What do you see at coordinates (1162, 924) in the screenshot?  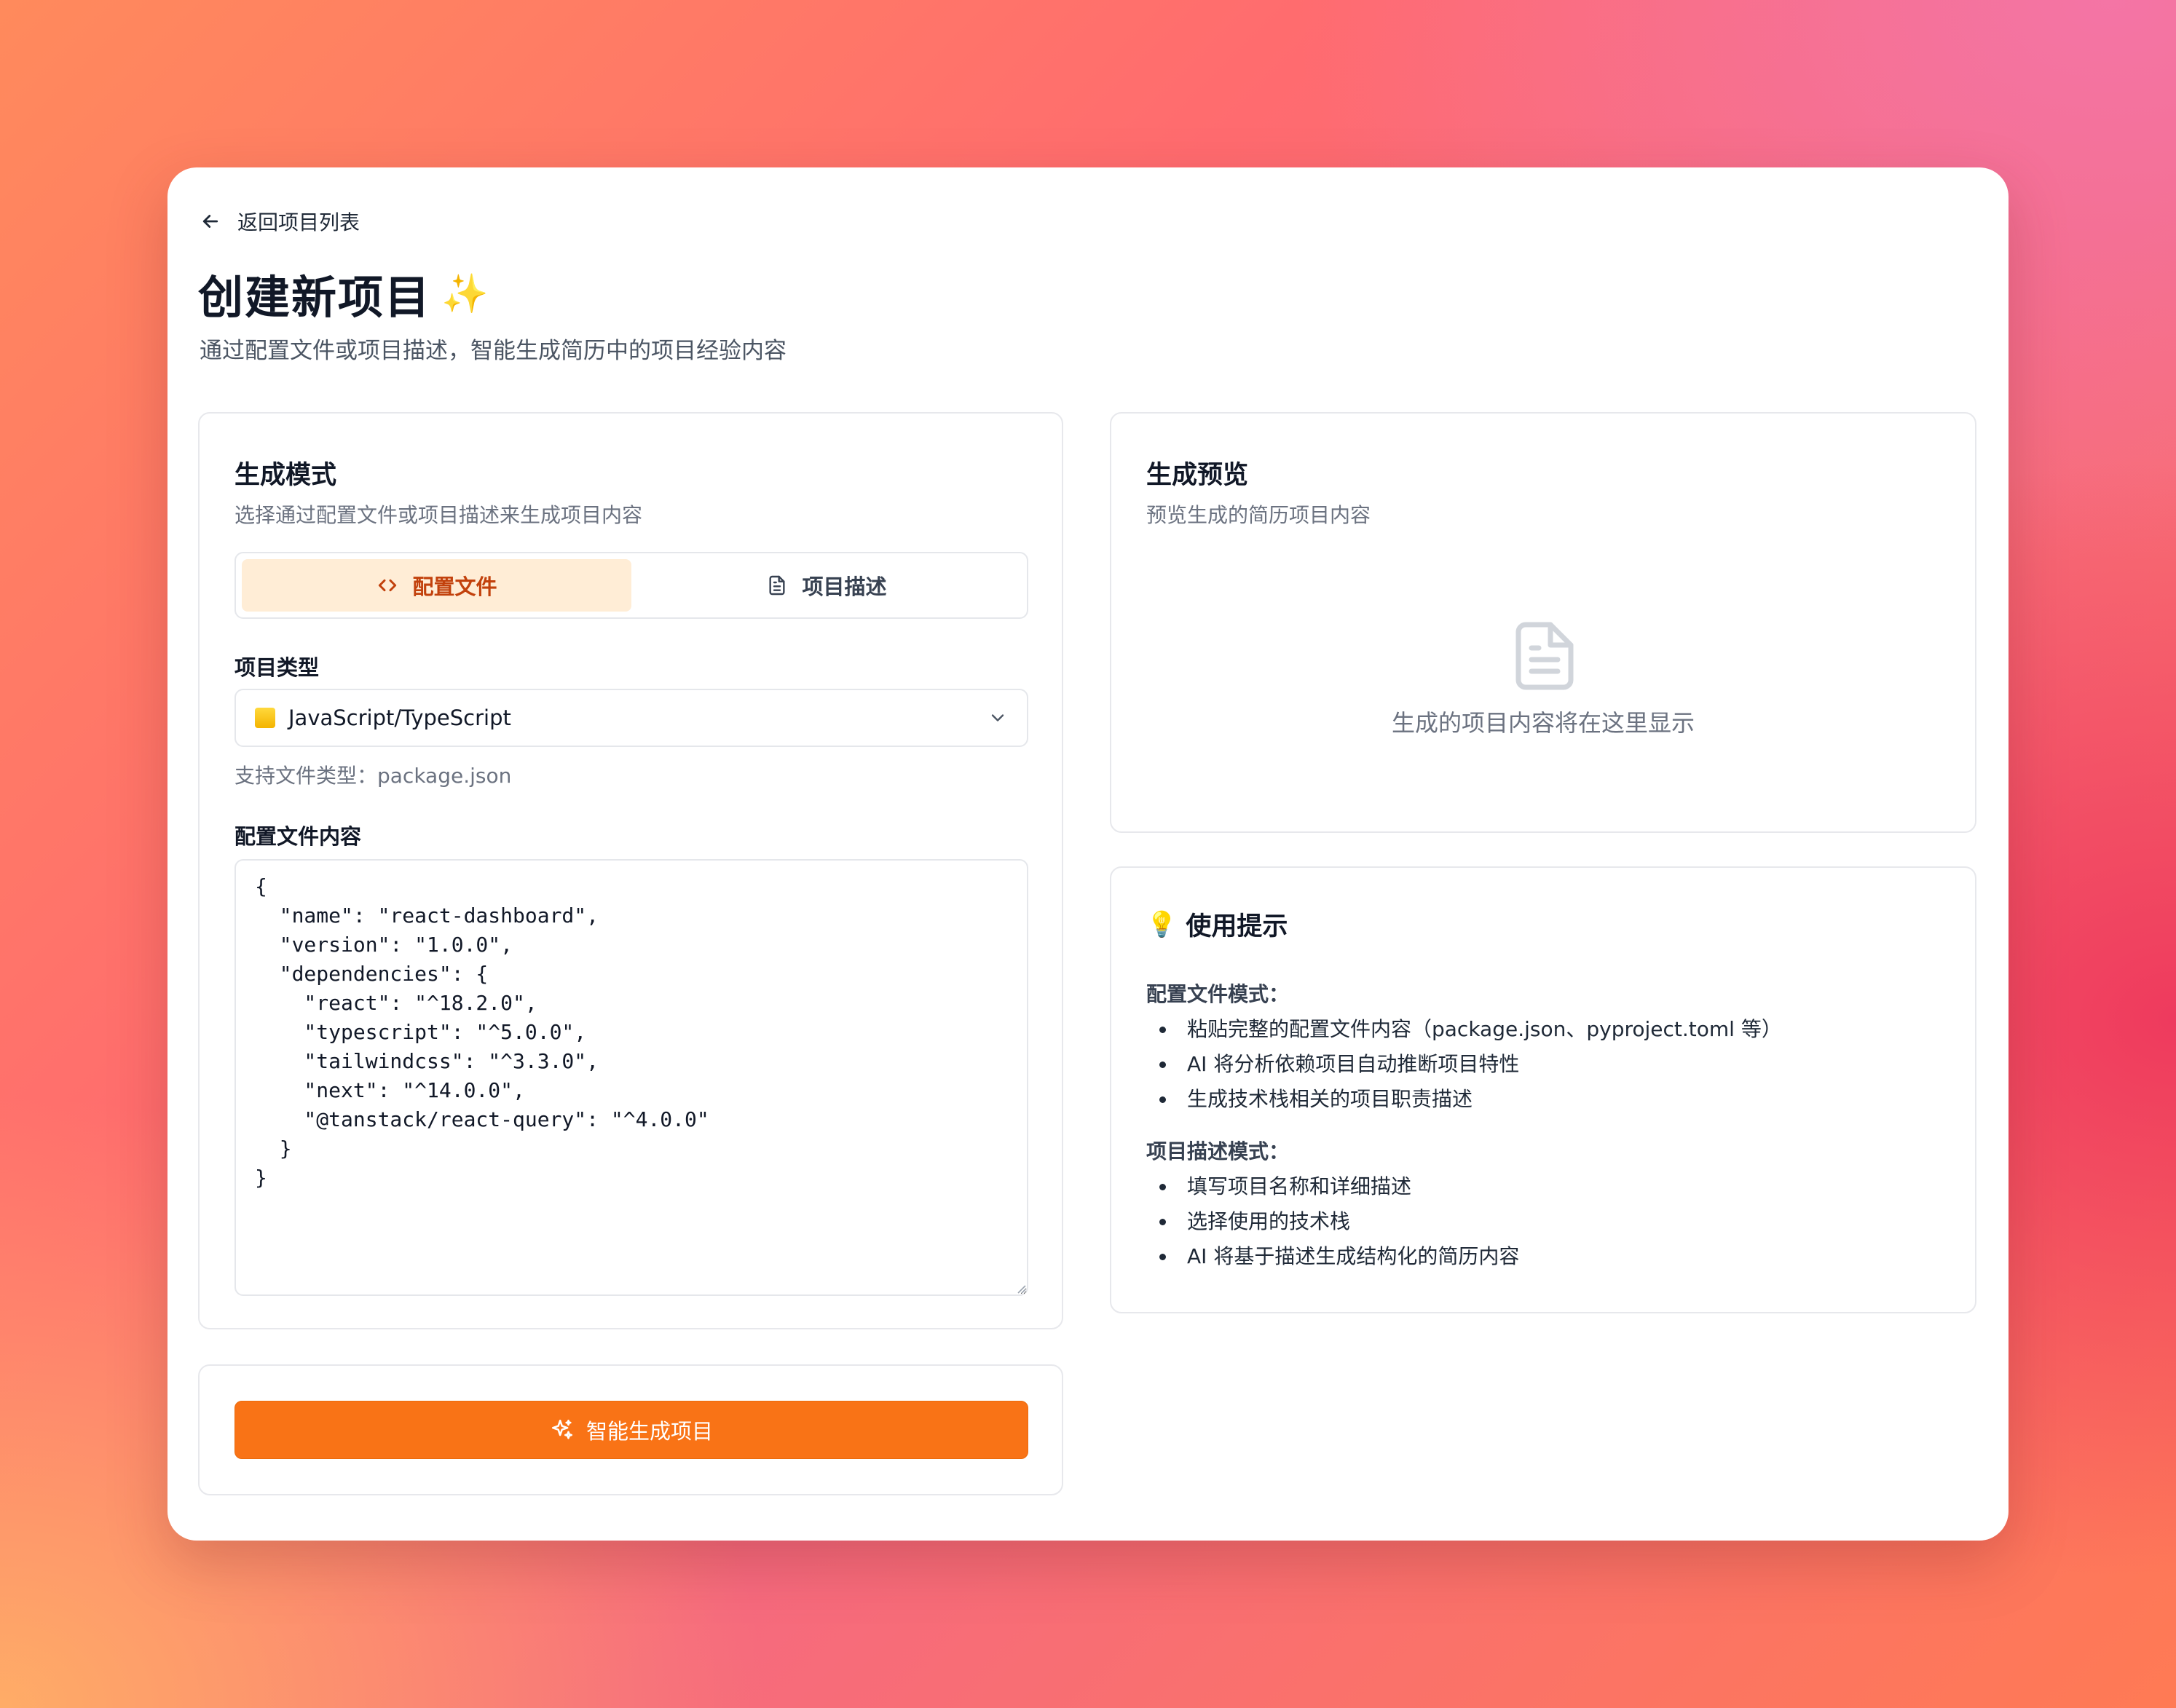 I see `lightbulb-icon: 💡` at bounding box center [1162, 924].